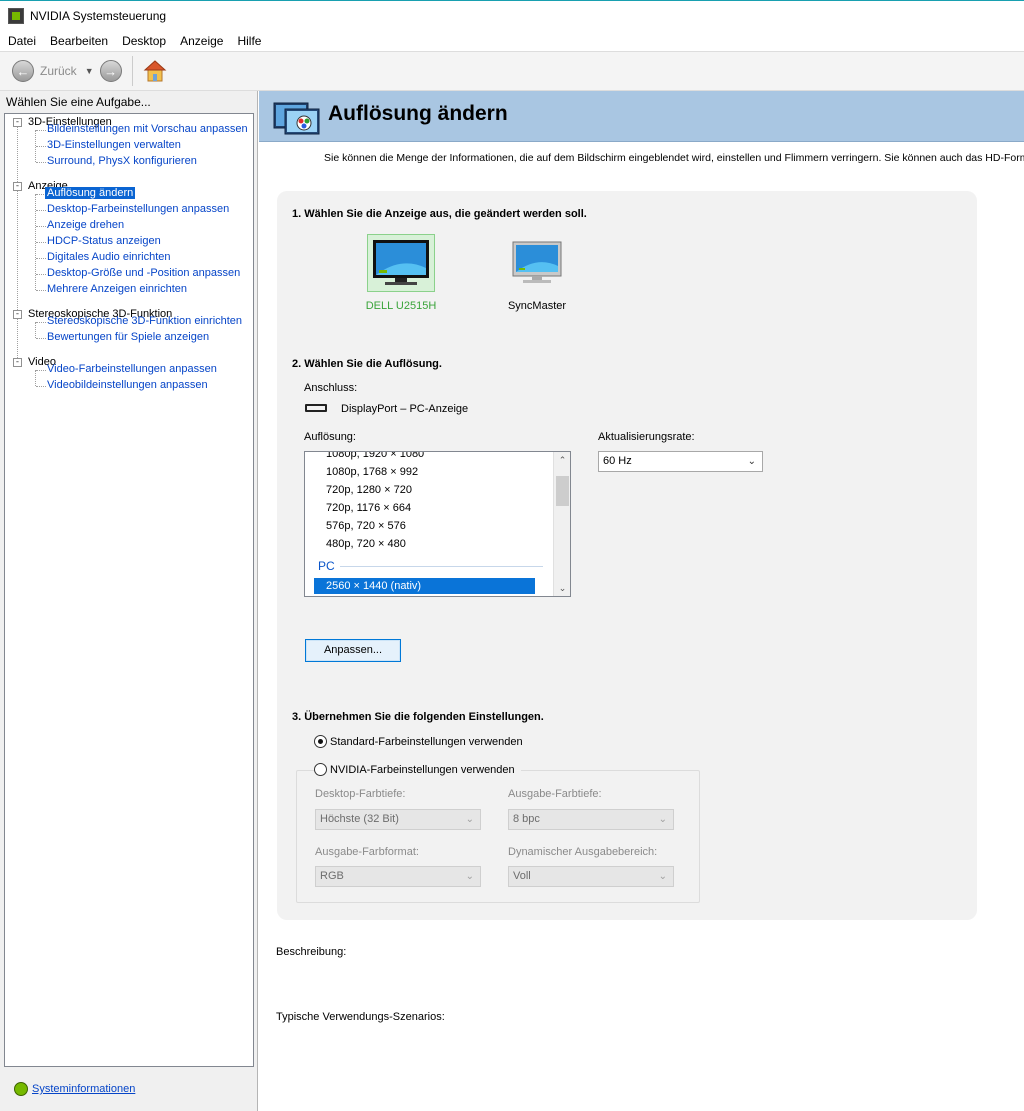 This screenshot has width=1024, height=1111. What do you see at coordinates (367, 852) in the screenshot?
I see `output-format-label: Ausgabe-Farbformat:` at bounding box center [367, 852].